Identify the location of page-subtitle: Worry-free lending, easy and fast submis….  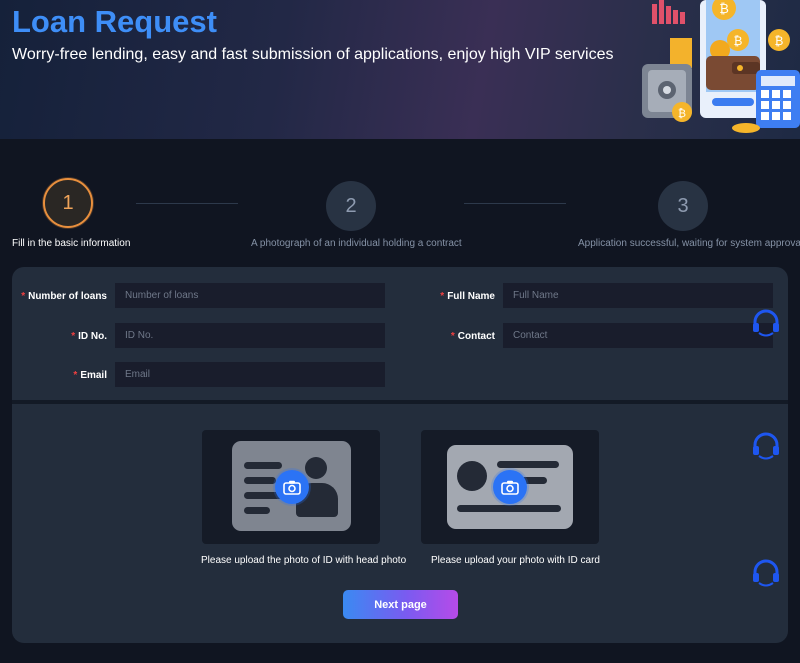
(313, 54).